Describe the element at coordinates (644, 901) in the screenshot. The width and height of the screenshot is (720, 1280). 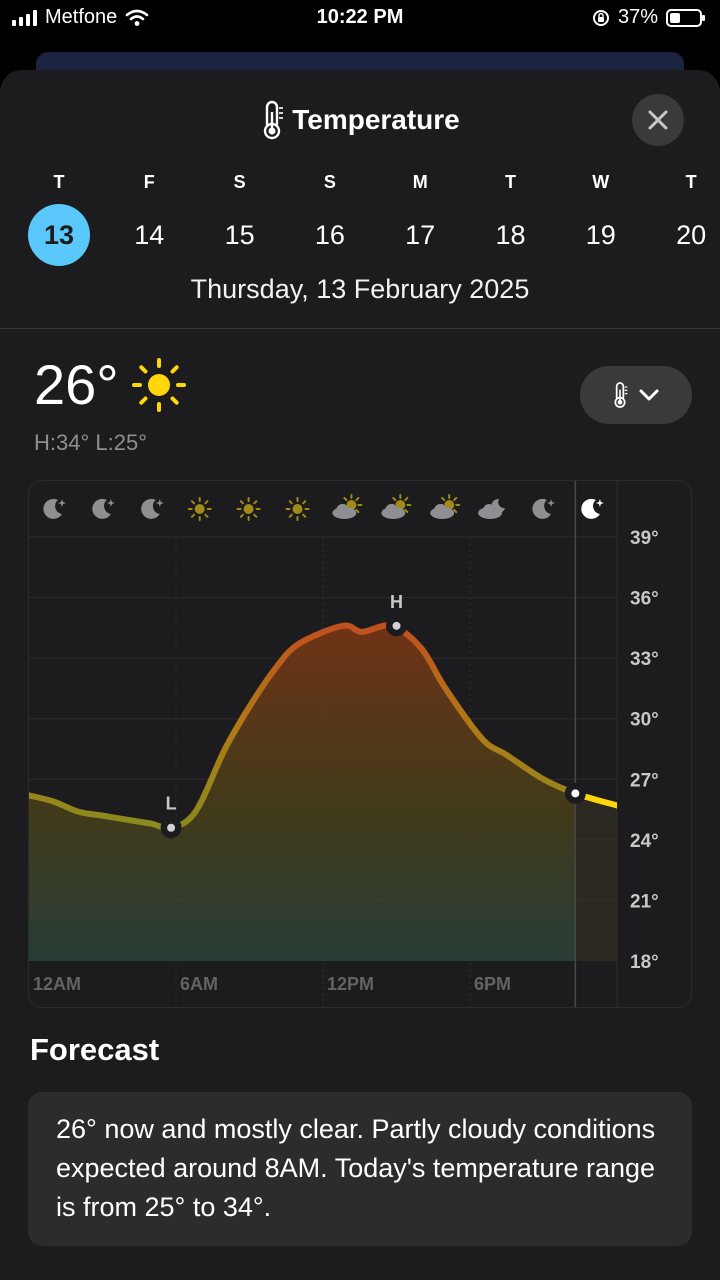
I see `y-tick-label: 21°` at that location.